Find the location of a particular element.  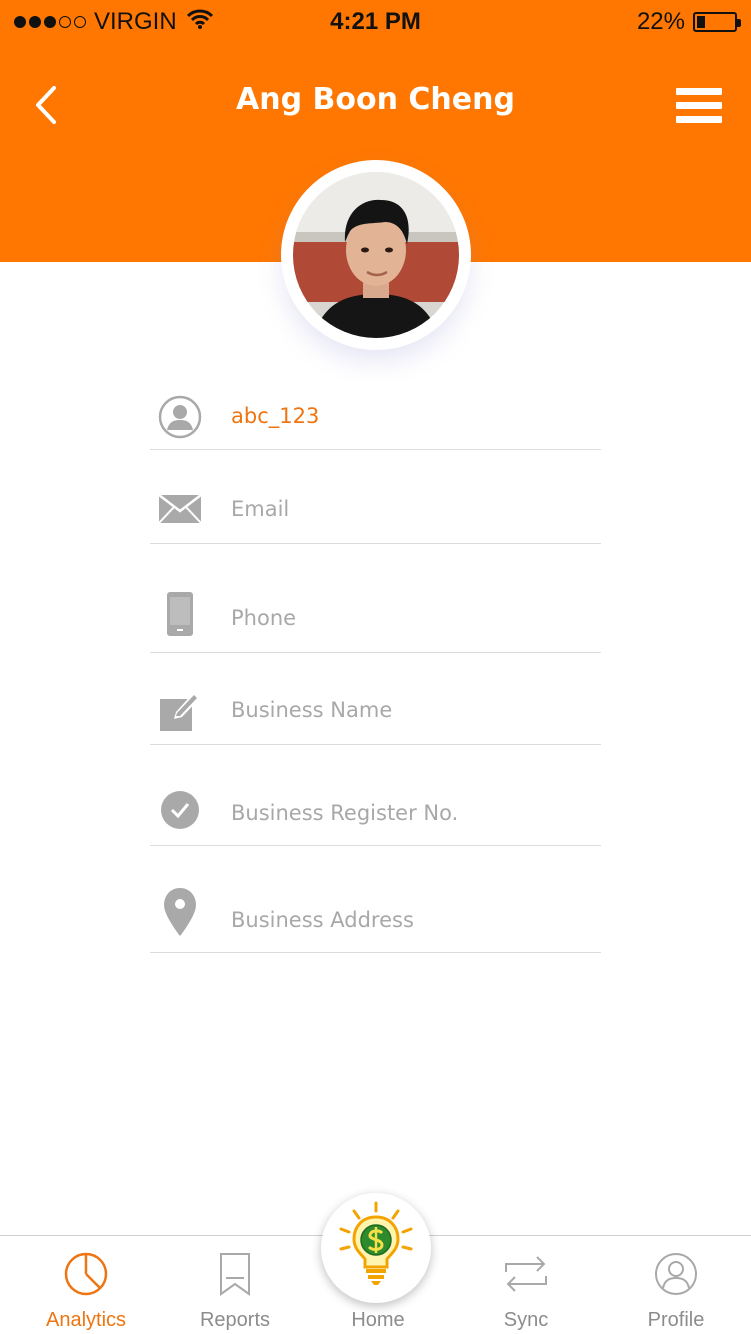

status-right: 22% is located at coordinates (688, 22).